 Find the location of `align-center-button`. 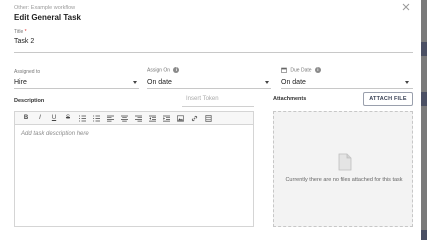

align-center-button is located at coordinates (124, 118).